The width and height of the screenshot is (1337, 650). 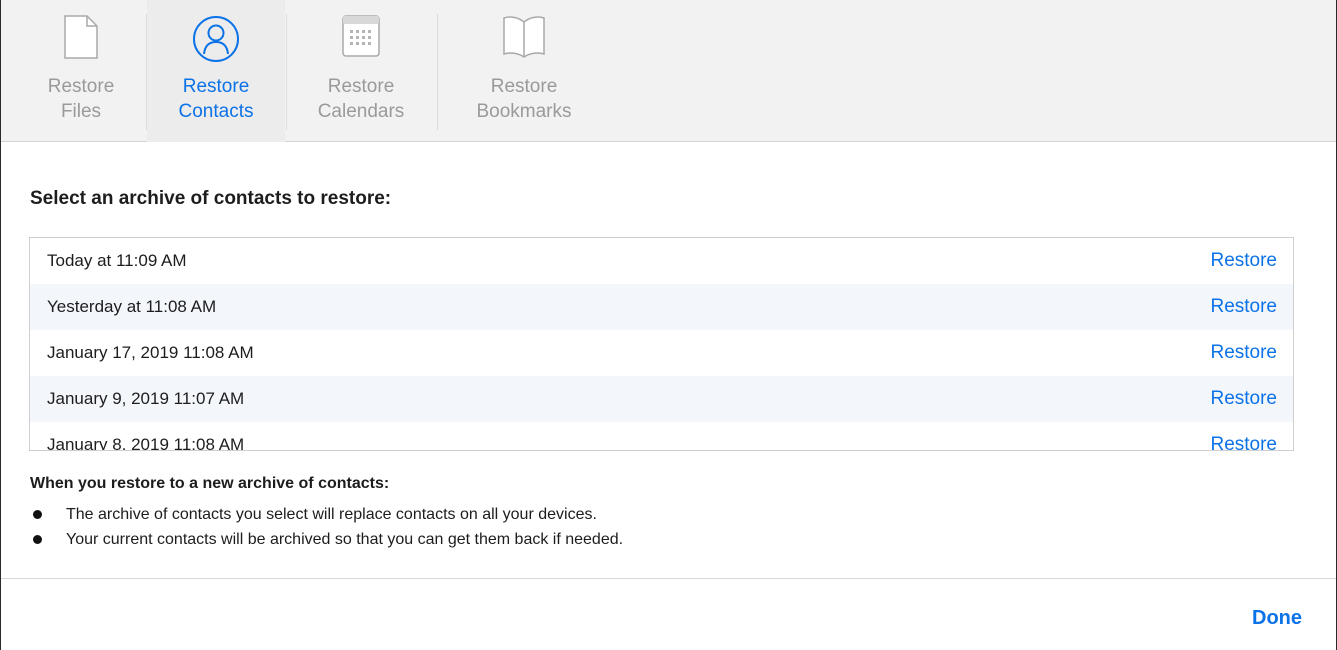 I want to click on file-icon, so click(x=81, y=39).